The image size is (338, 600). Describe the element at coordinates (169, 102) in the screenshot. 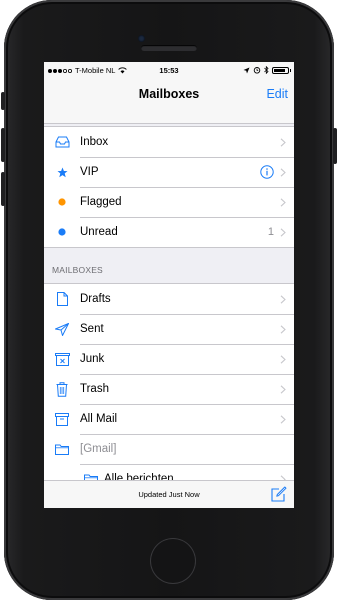

I see `navigation-bar: Mailboxes Edit` at that location.